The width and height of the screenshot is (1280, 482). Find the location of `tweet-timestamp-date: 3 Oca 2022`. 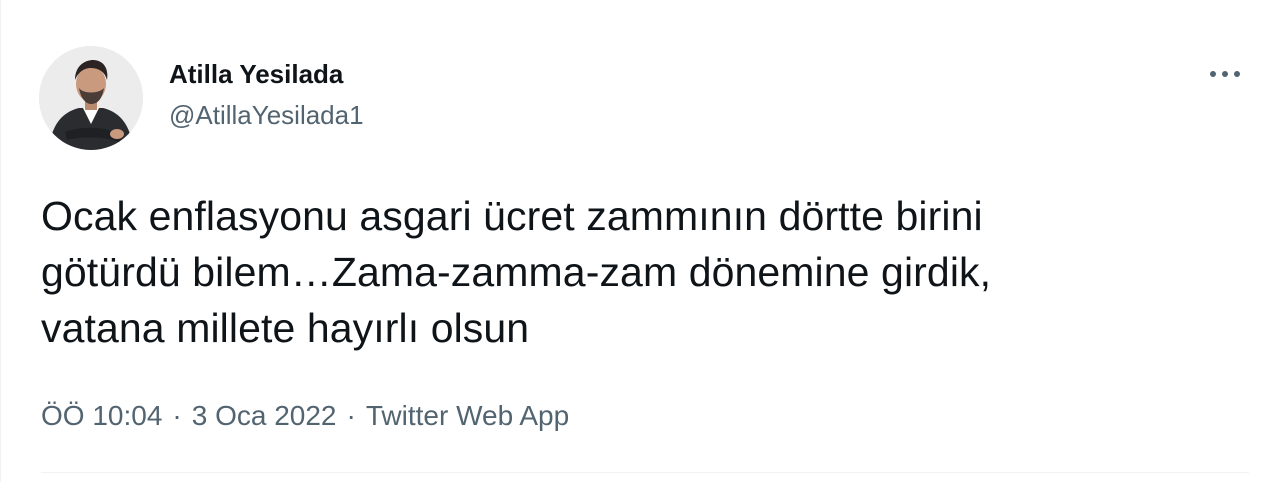

tweet-timestamp-date: 3 Oca 2022 is located at coordinates (264, 416).